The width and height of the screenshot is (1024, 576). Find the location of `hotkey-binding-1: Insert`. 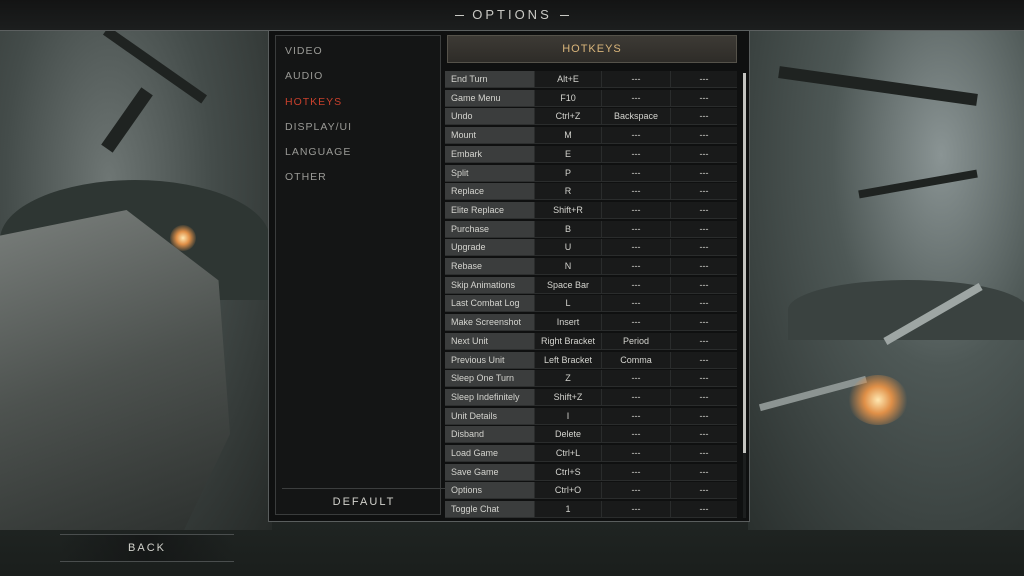

hotkey-binding-1: Insert is located at coordinates (567, 323).